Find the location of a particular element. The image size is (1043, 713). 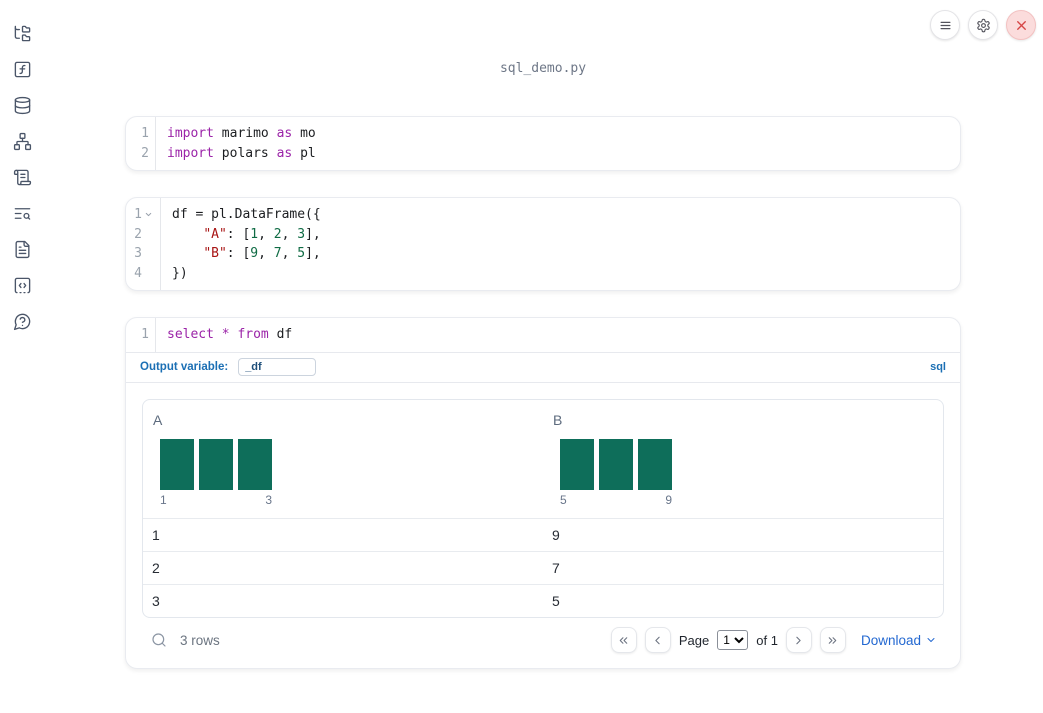

code-square-icon is located at coordinates (22, 285).